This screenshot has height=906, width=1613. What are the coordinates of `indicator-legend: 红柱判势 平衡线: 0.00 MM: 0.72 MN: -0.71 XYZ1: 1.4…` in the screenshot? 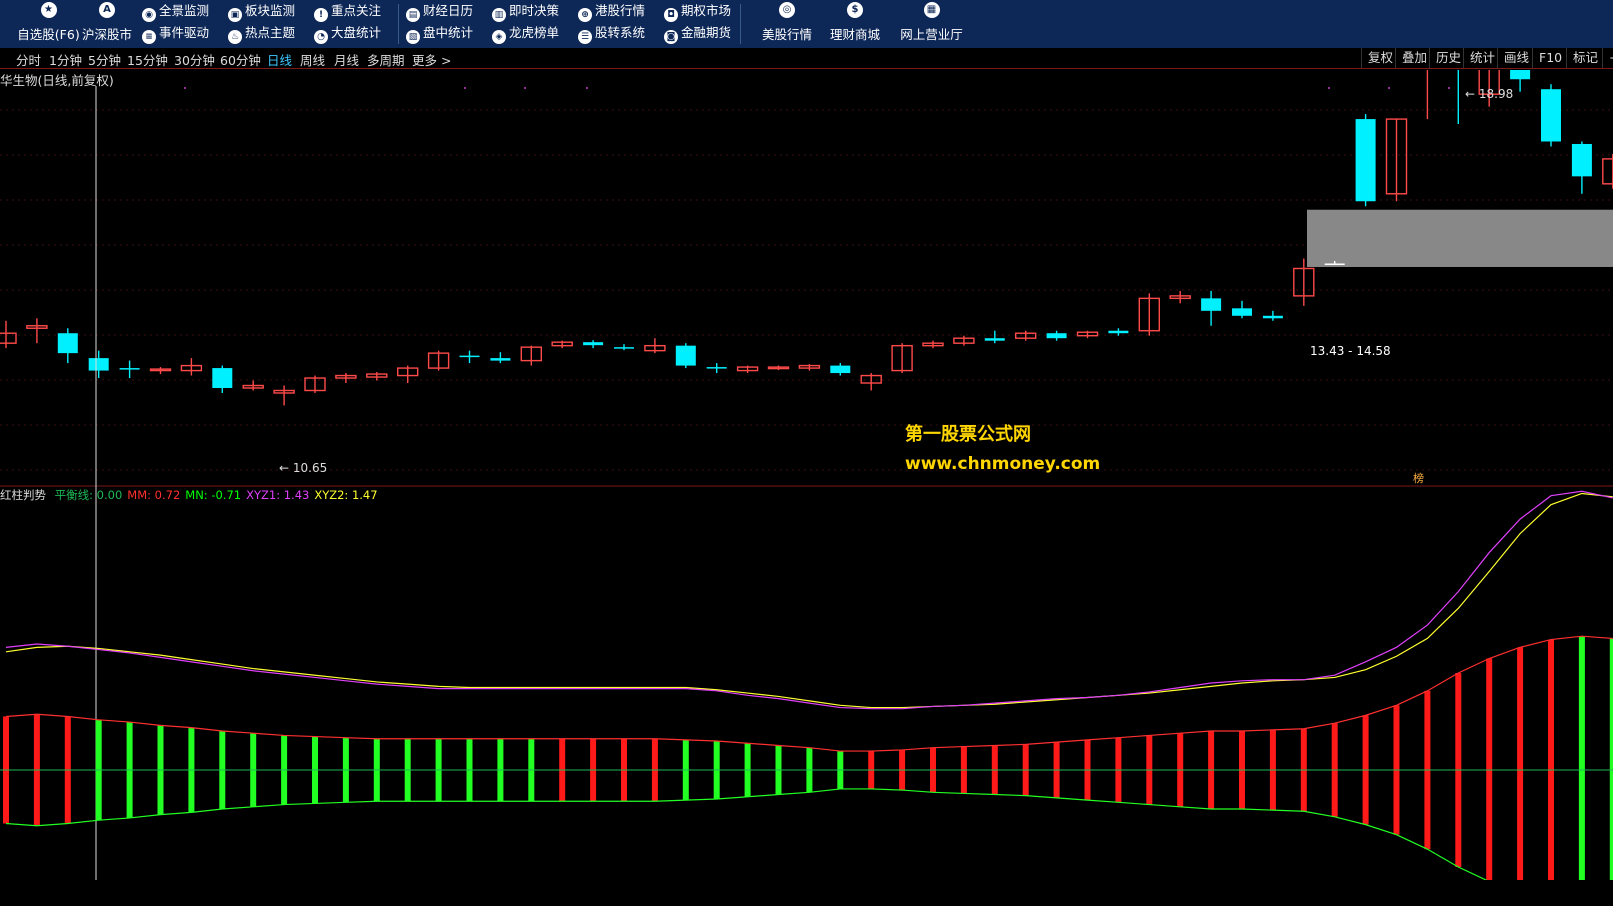 It's located at (191, 495).